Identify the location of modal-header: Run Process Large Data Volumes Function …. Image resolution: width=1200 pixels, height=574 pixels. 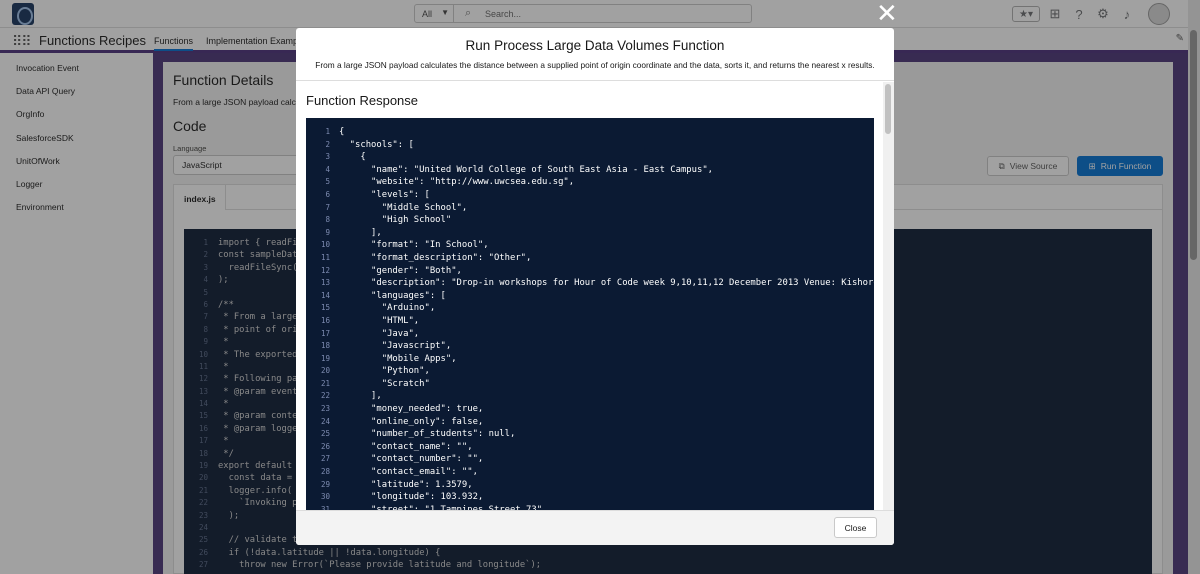
(595, 54).